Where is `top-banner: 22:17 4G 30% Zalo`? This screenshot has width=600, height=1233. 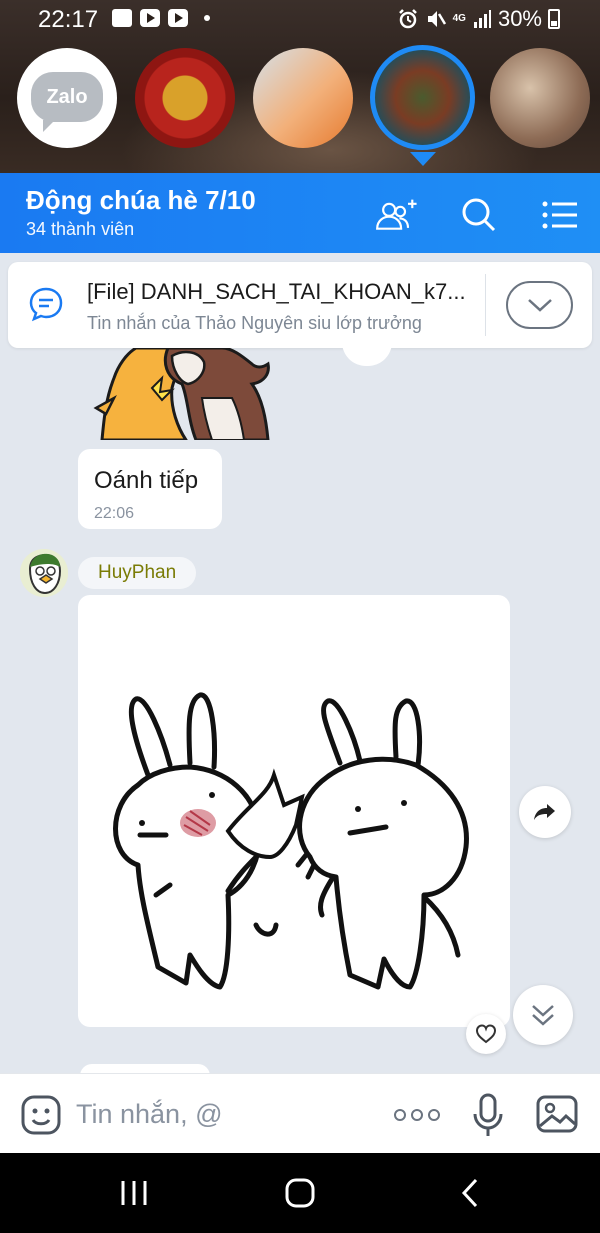
top-banner: 22:17 4G 30% Zalo is located at coordinates (300, 89).